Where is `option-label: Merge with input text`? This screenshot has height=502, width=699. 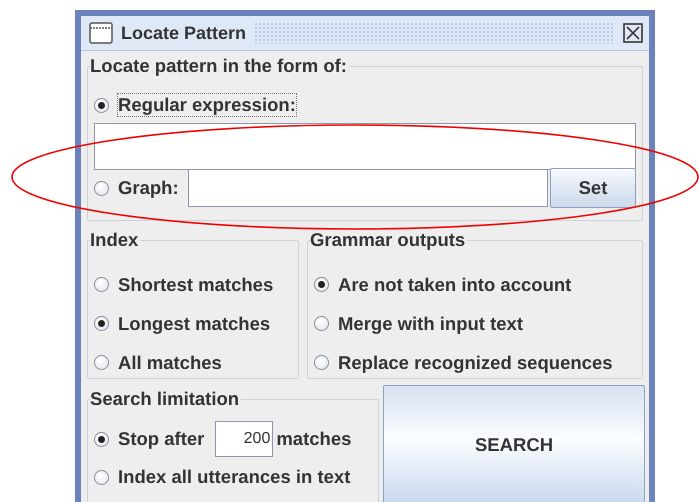 option-label: Merge with input text is located at coordinates (430, 324).